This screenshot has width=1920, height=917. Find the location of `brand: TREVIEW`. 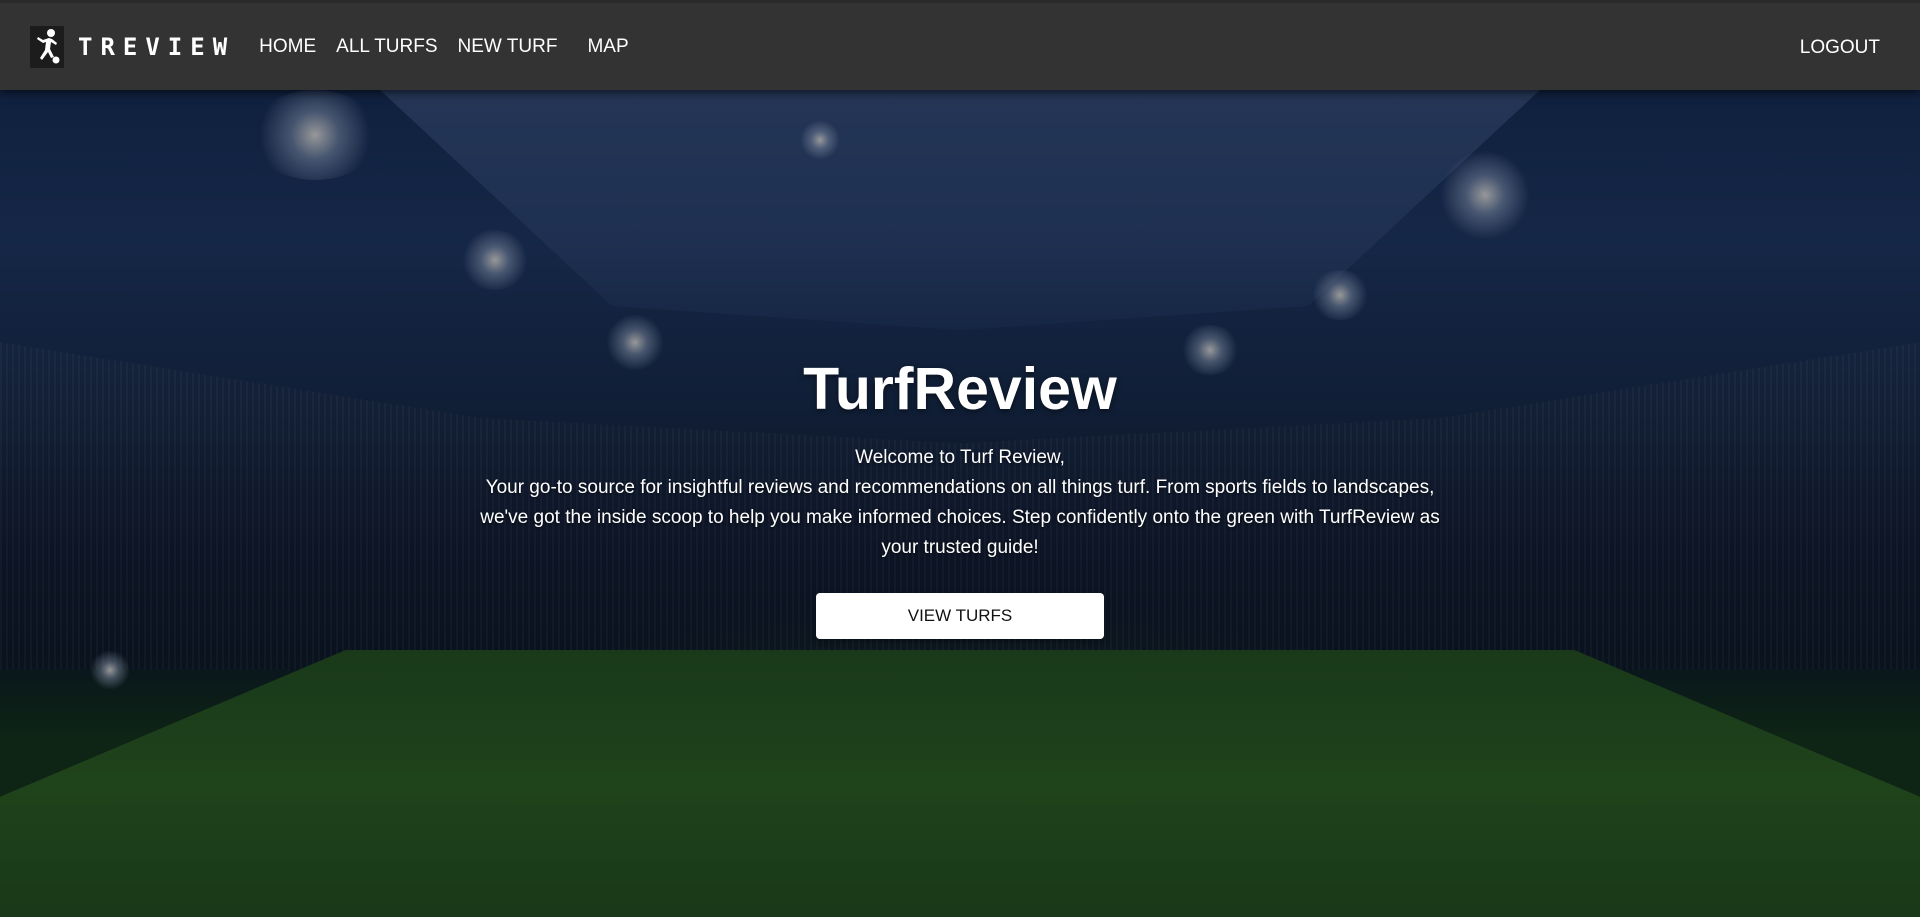

brand: TREVIEW is located at coordinates (132, 47).